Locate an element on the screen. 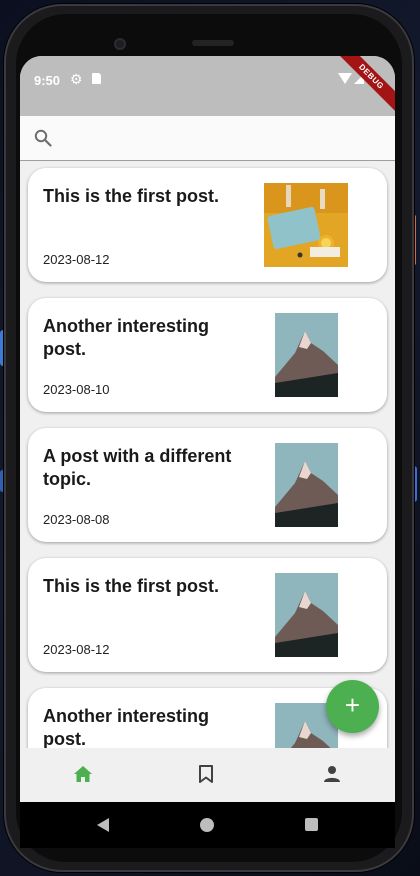 The height and width of the screenshot is (876, 420). nav-item-bookmarks is located at coordinates (207, 775).